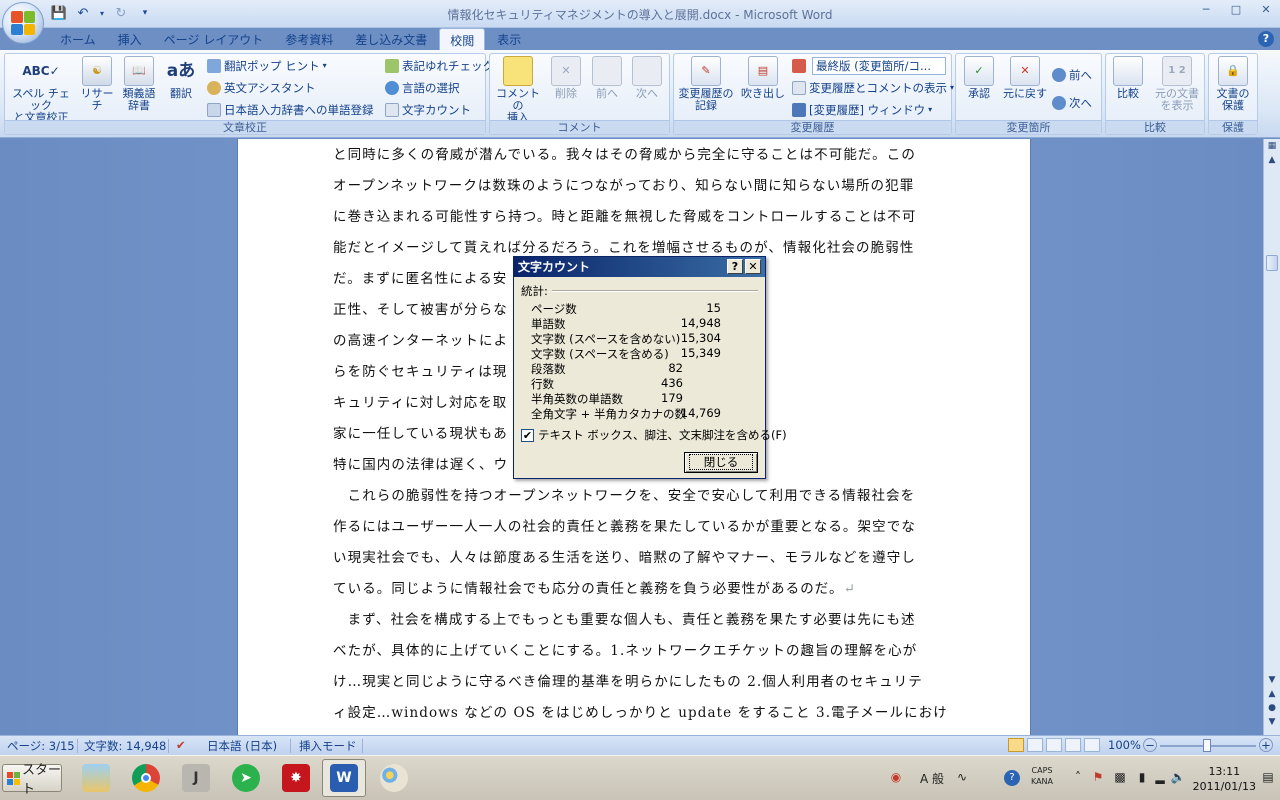 This screenshot has height=800, width=1280. I want to click on reject-button: ✕ 元に戻す, so click(1025, 78).